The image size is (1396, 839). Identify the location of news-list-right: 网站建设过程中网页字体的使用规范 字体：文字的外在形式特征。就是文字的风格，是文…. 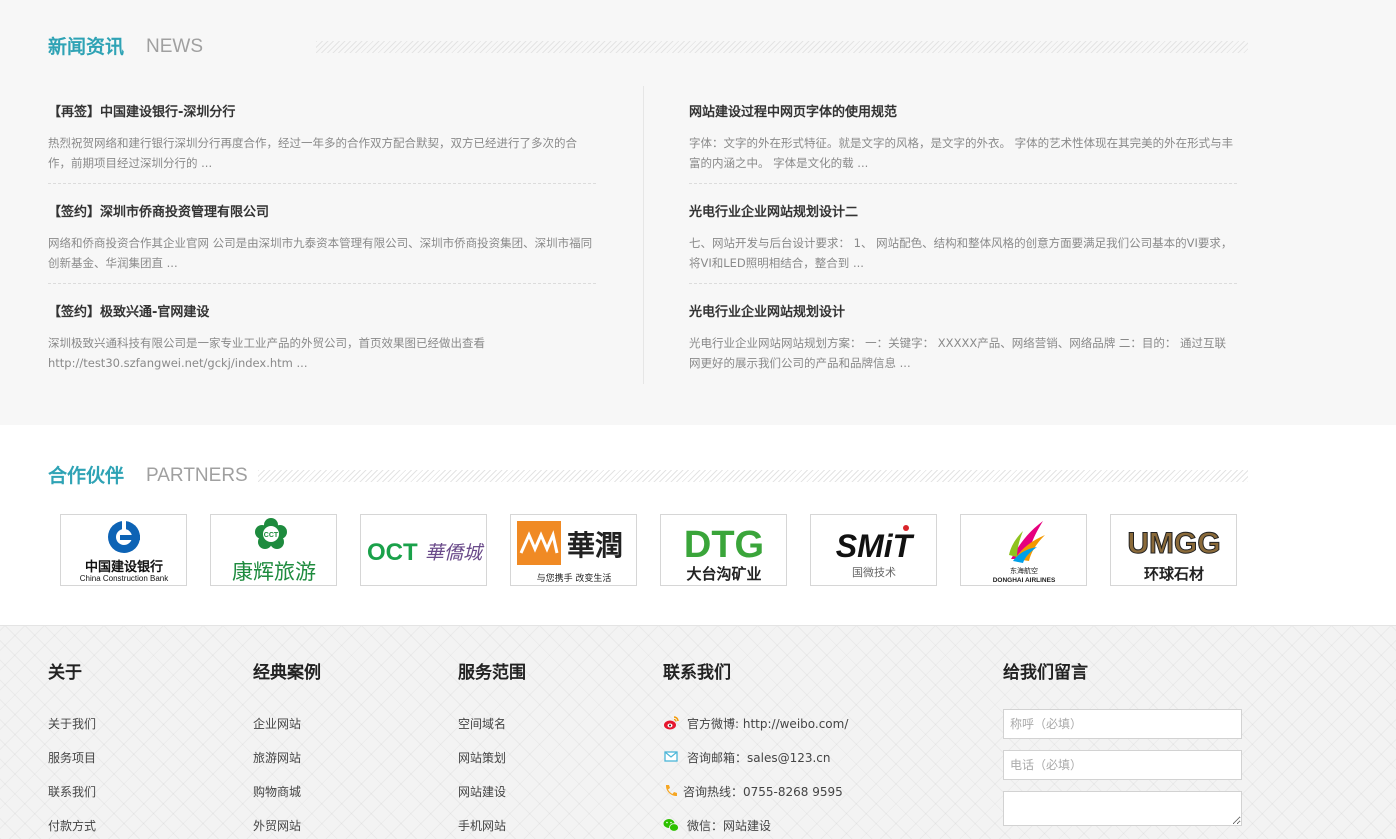
(963, 246).